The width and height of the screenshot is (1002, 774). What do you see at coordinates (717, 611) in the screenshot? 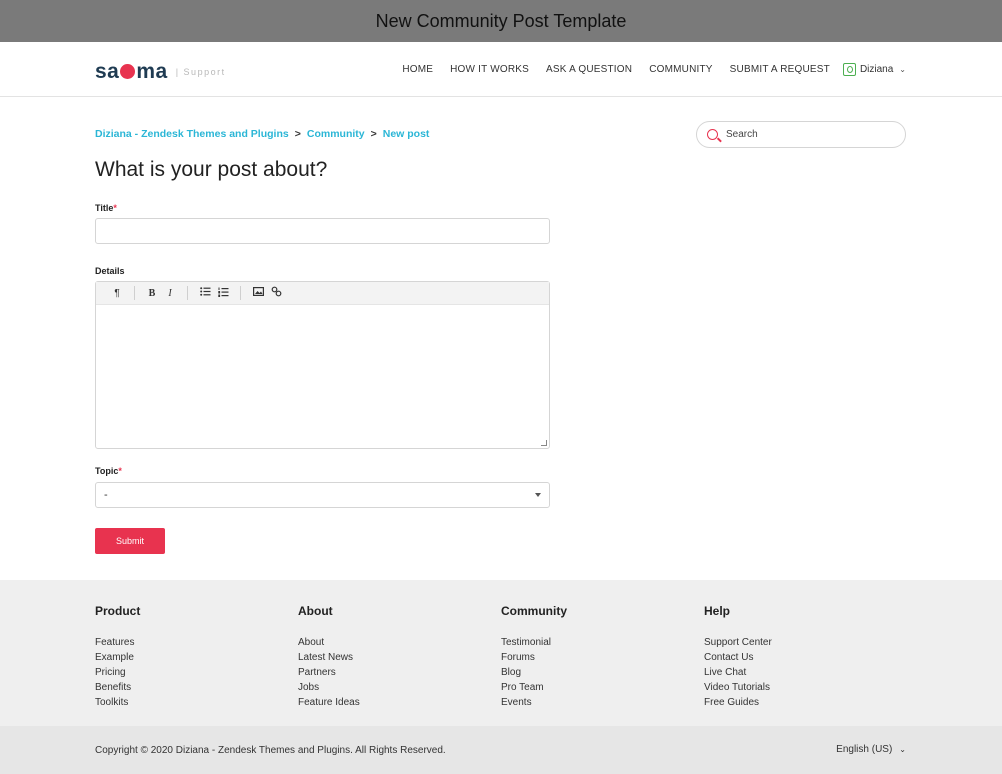
I see `footer-heading: Help` at bounding box center [717, 611].